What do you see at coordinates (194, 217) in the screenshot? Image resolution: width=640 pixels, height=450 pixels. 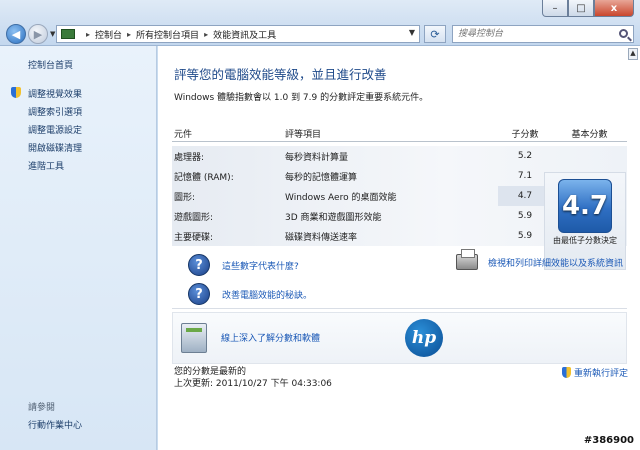 I see `row-component: 遊戲圖形:` at bounding box center [194, 217].